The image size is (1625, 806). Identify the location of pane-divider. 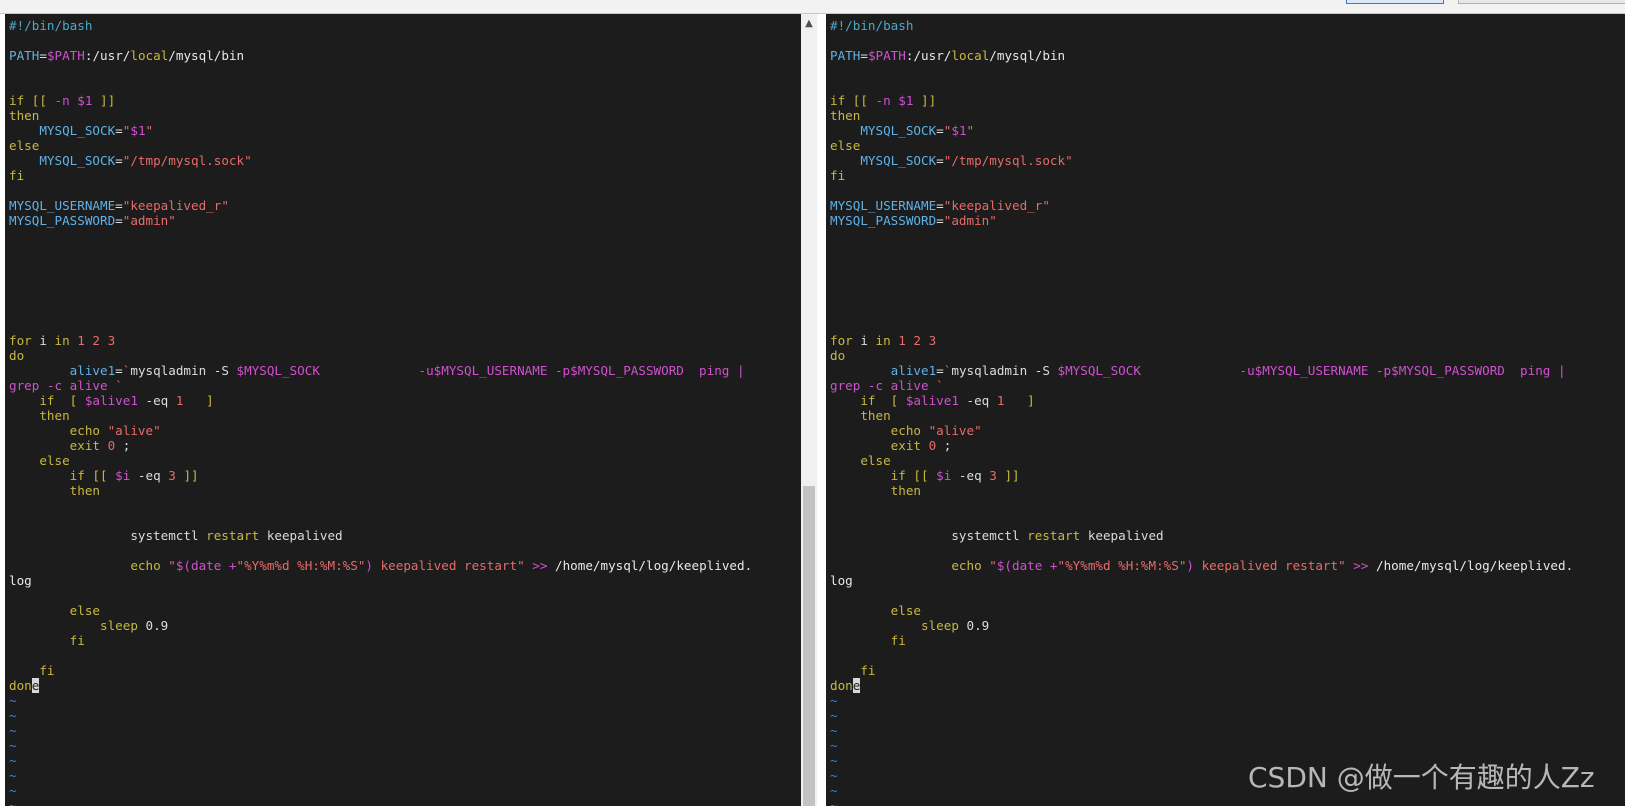
(821, 410).